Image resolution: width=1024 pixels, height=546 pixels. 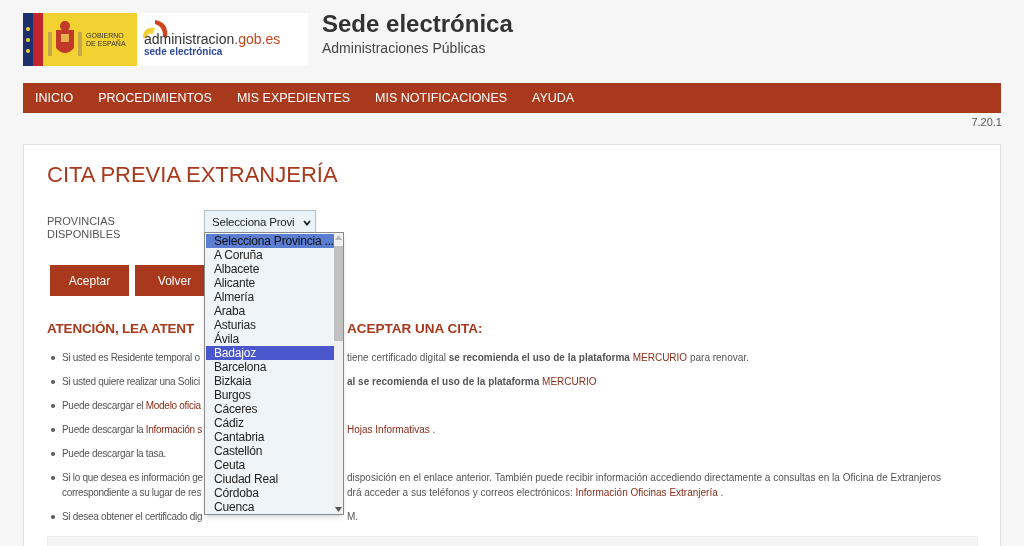 I want to click on dropdown-option: Araba, so click(x=270, y=311).